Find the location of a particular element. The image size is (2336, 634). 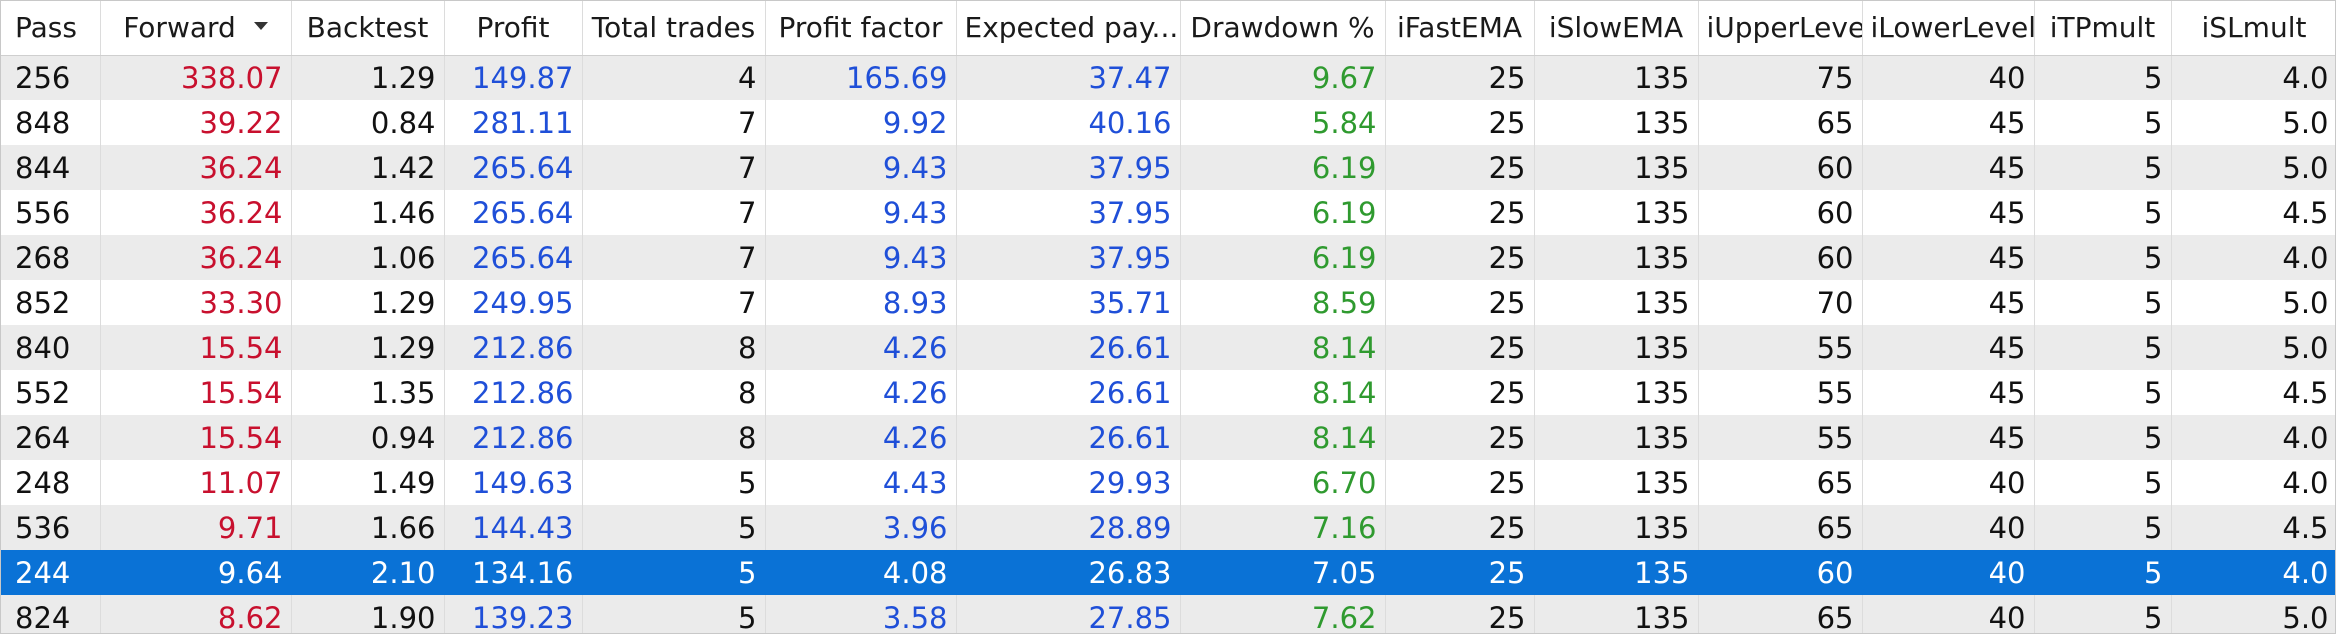

cell-profit-factor: 3.96 is located at coordinates (861, 527).